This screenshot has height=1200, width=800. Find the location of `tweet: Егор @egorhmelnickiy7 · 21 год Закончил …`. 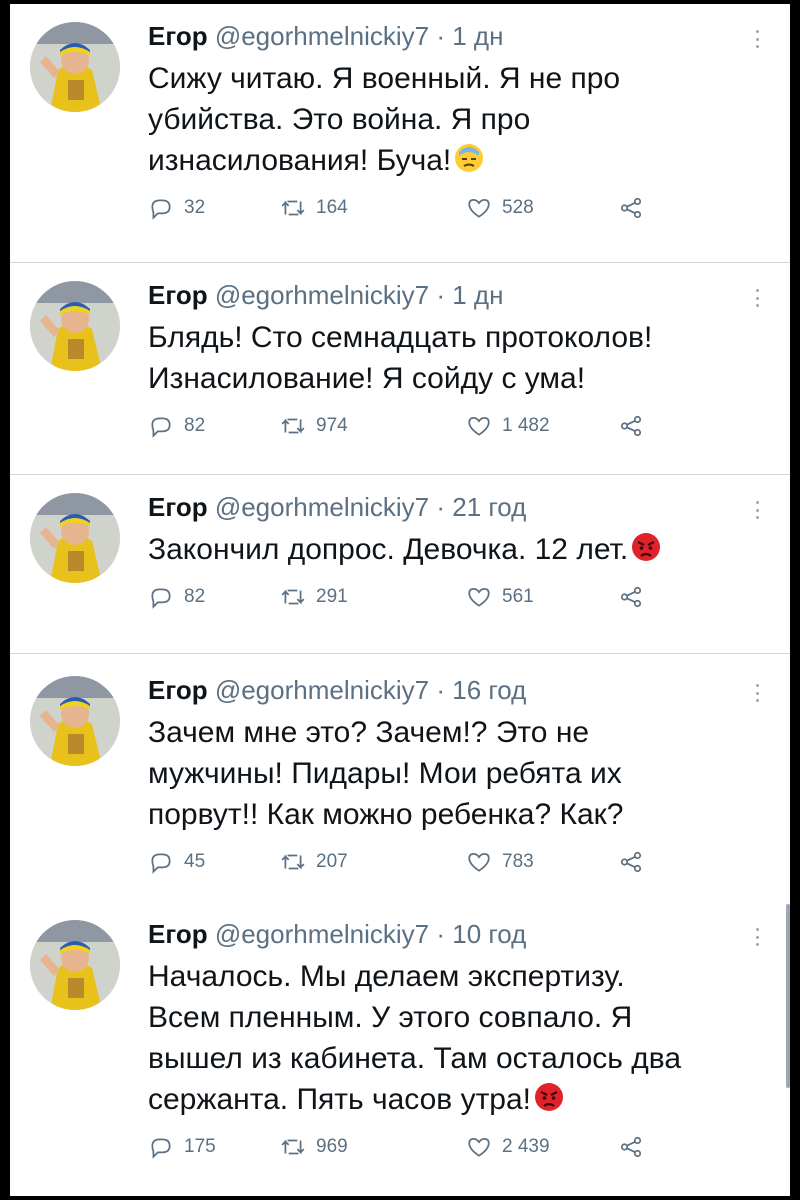

tweet: Егор @egorhmelnickiy7 · 21 год Закончил … is located at coordinates (400, 564).